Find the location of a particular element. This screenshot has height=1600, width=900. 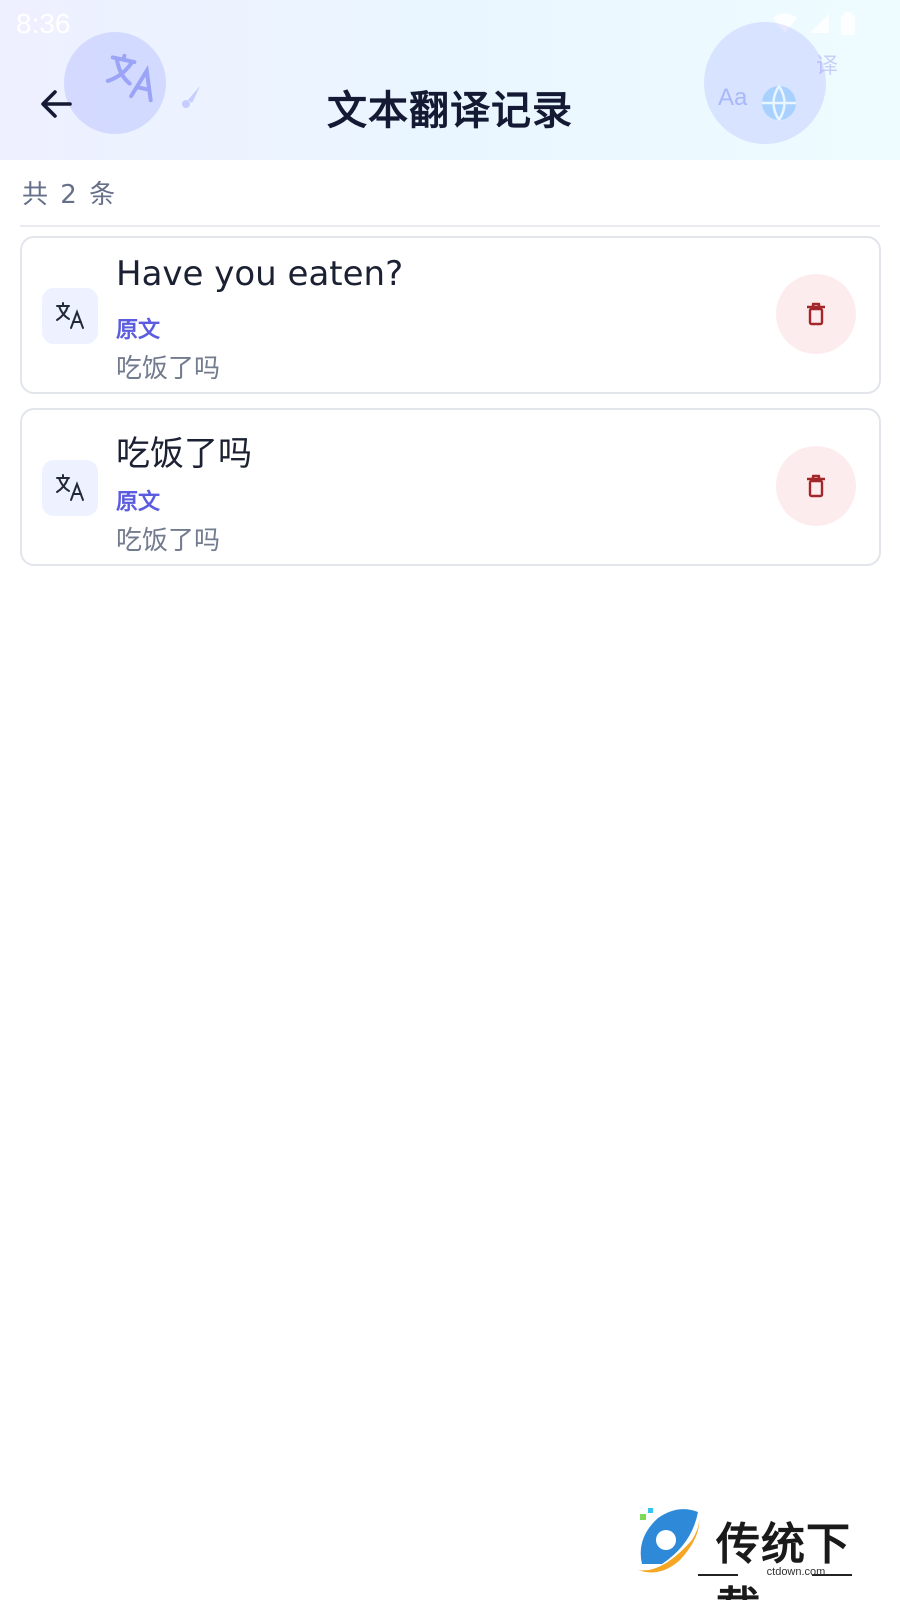

status-time: 8:36 is located at coordinates (43, 23).